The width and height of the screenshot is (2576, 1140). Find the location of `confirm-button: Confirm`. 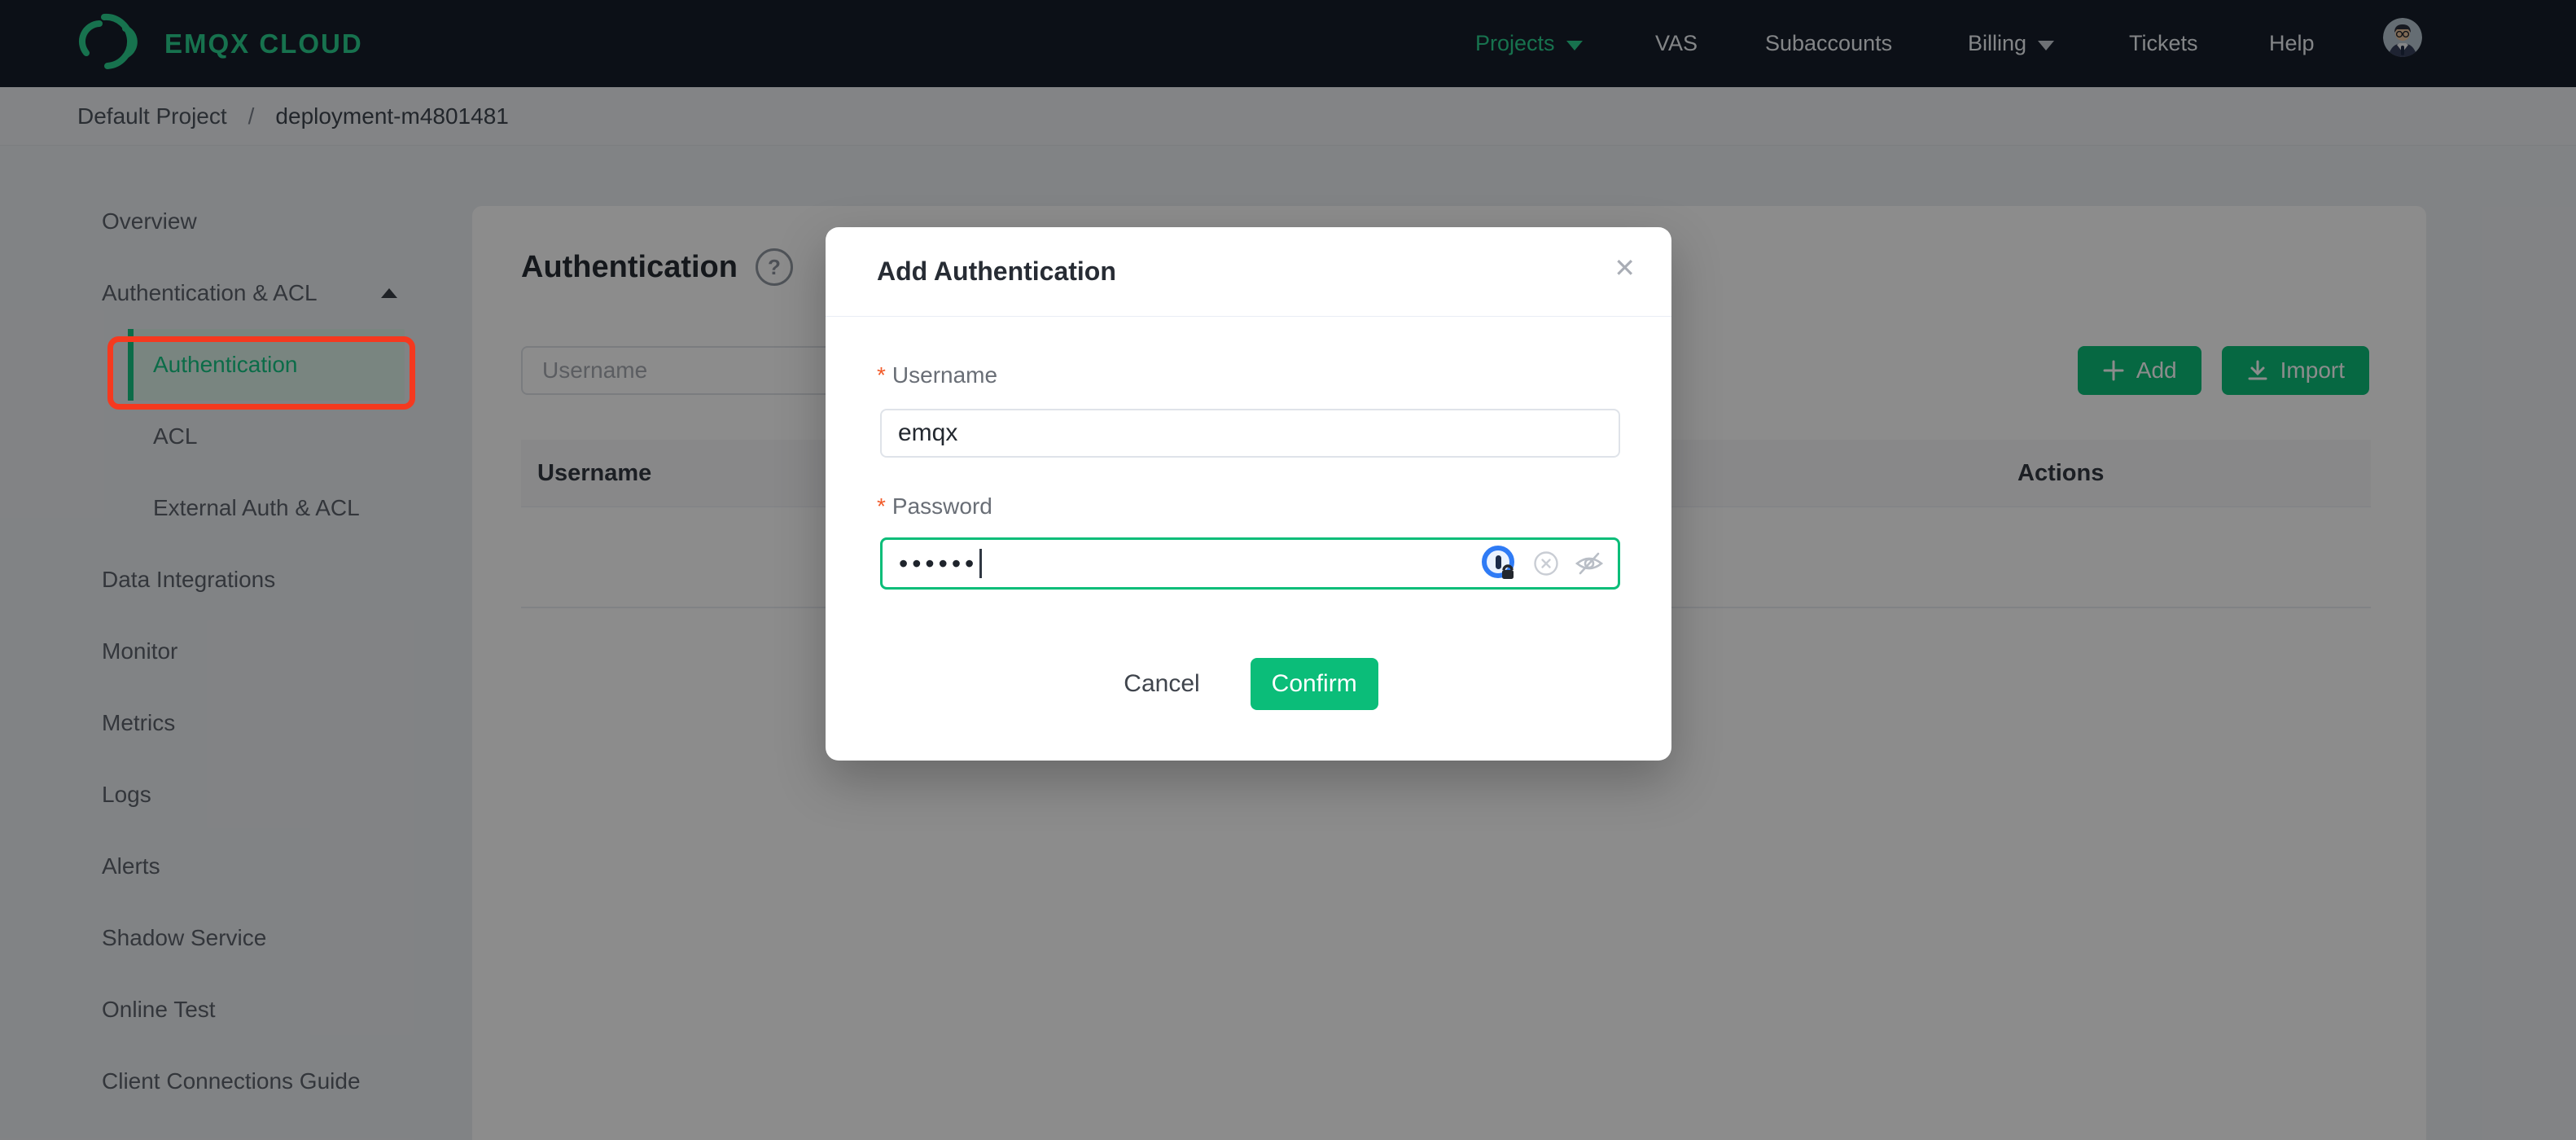

confirm-button: Confirm is located at coordinates (1314, 684).